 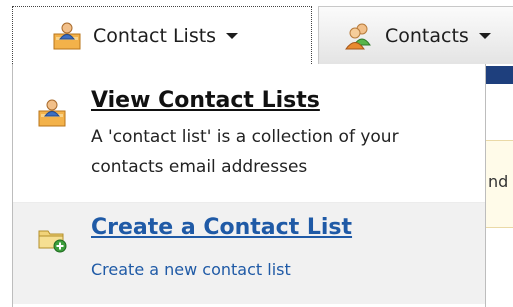 I want to click on nav-bar-strip, so click(x=499, y=75).